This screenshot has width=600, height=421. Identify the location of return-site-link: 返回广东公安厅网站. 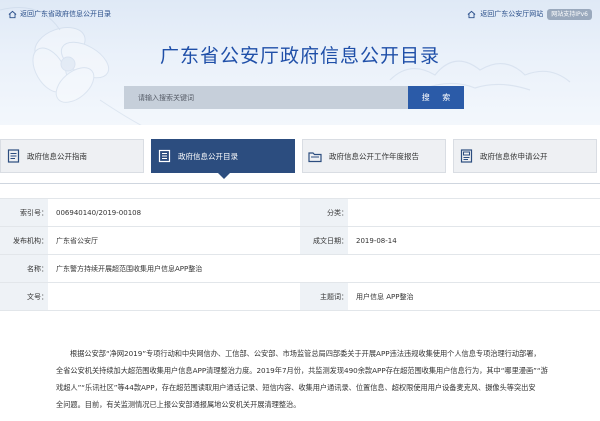
(511, 14).